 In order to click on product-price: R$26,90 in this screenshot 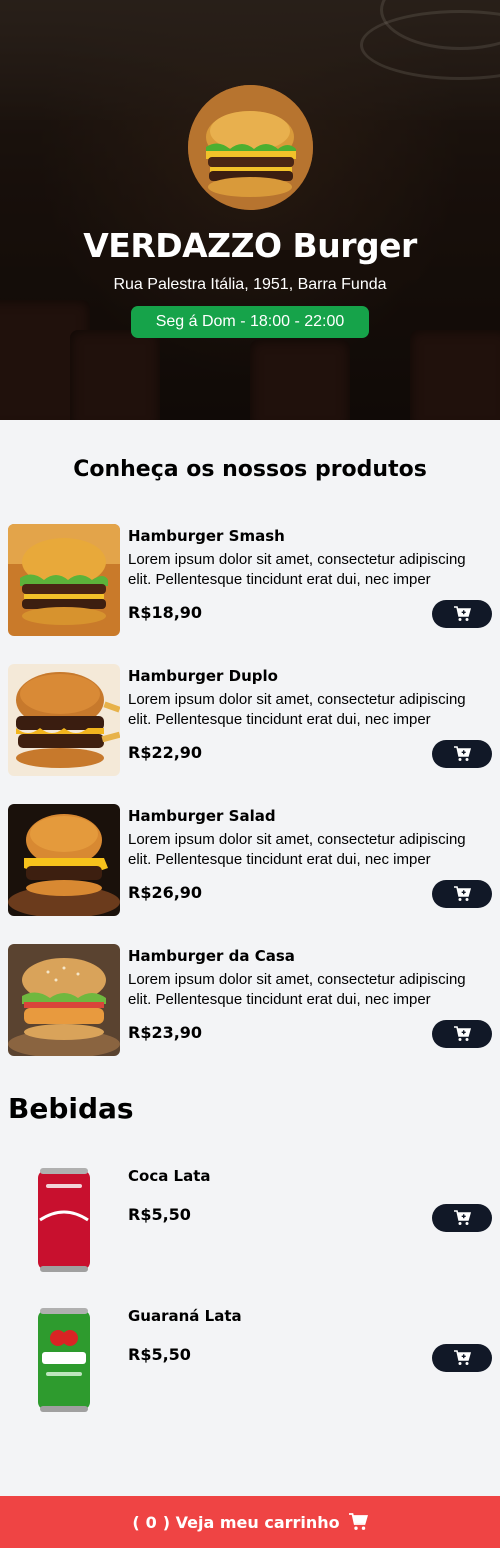, I will do `click(165, 892)`.